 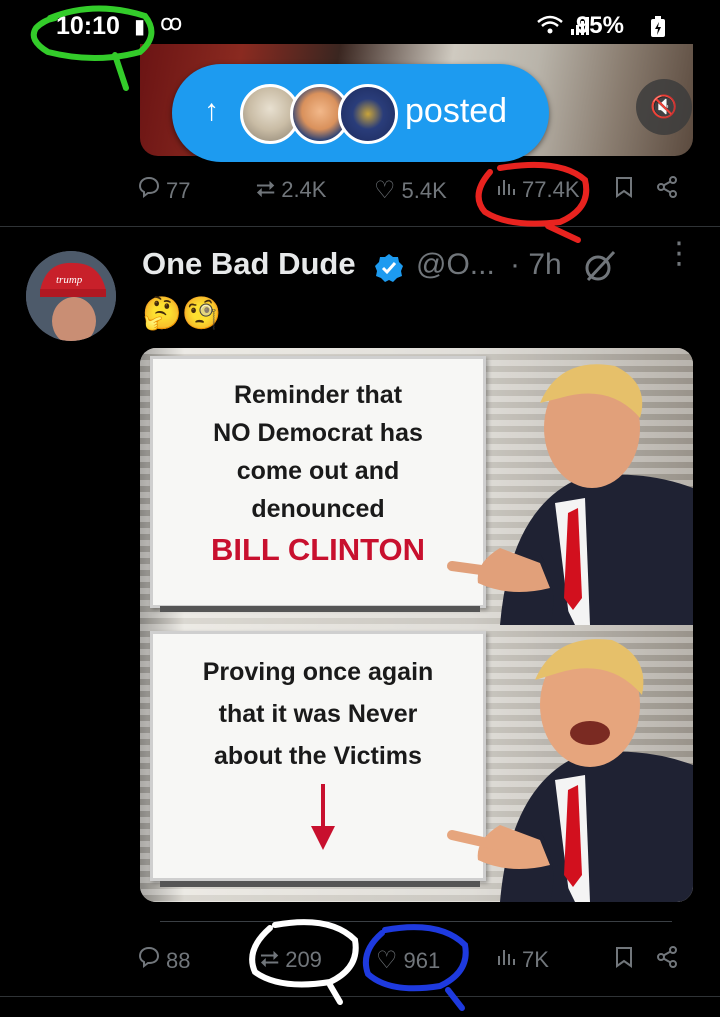 What do you see at coordinates (318, 395) in the screenshot?
I see `meme-line: Reminder that` at bounding box center [318, 395].